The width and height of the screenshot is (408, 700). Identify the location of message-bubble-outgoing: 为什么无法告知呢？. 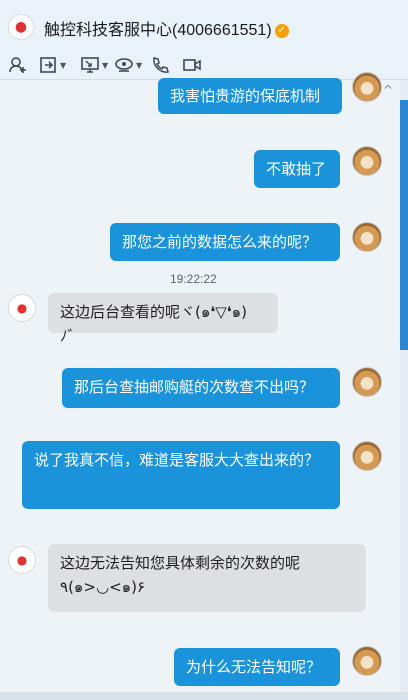
(257, 667).